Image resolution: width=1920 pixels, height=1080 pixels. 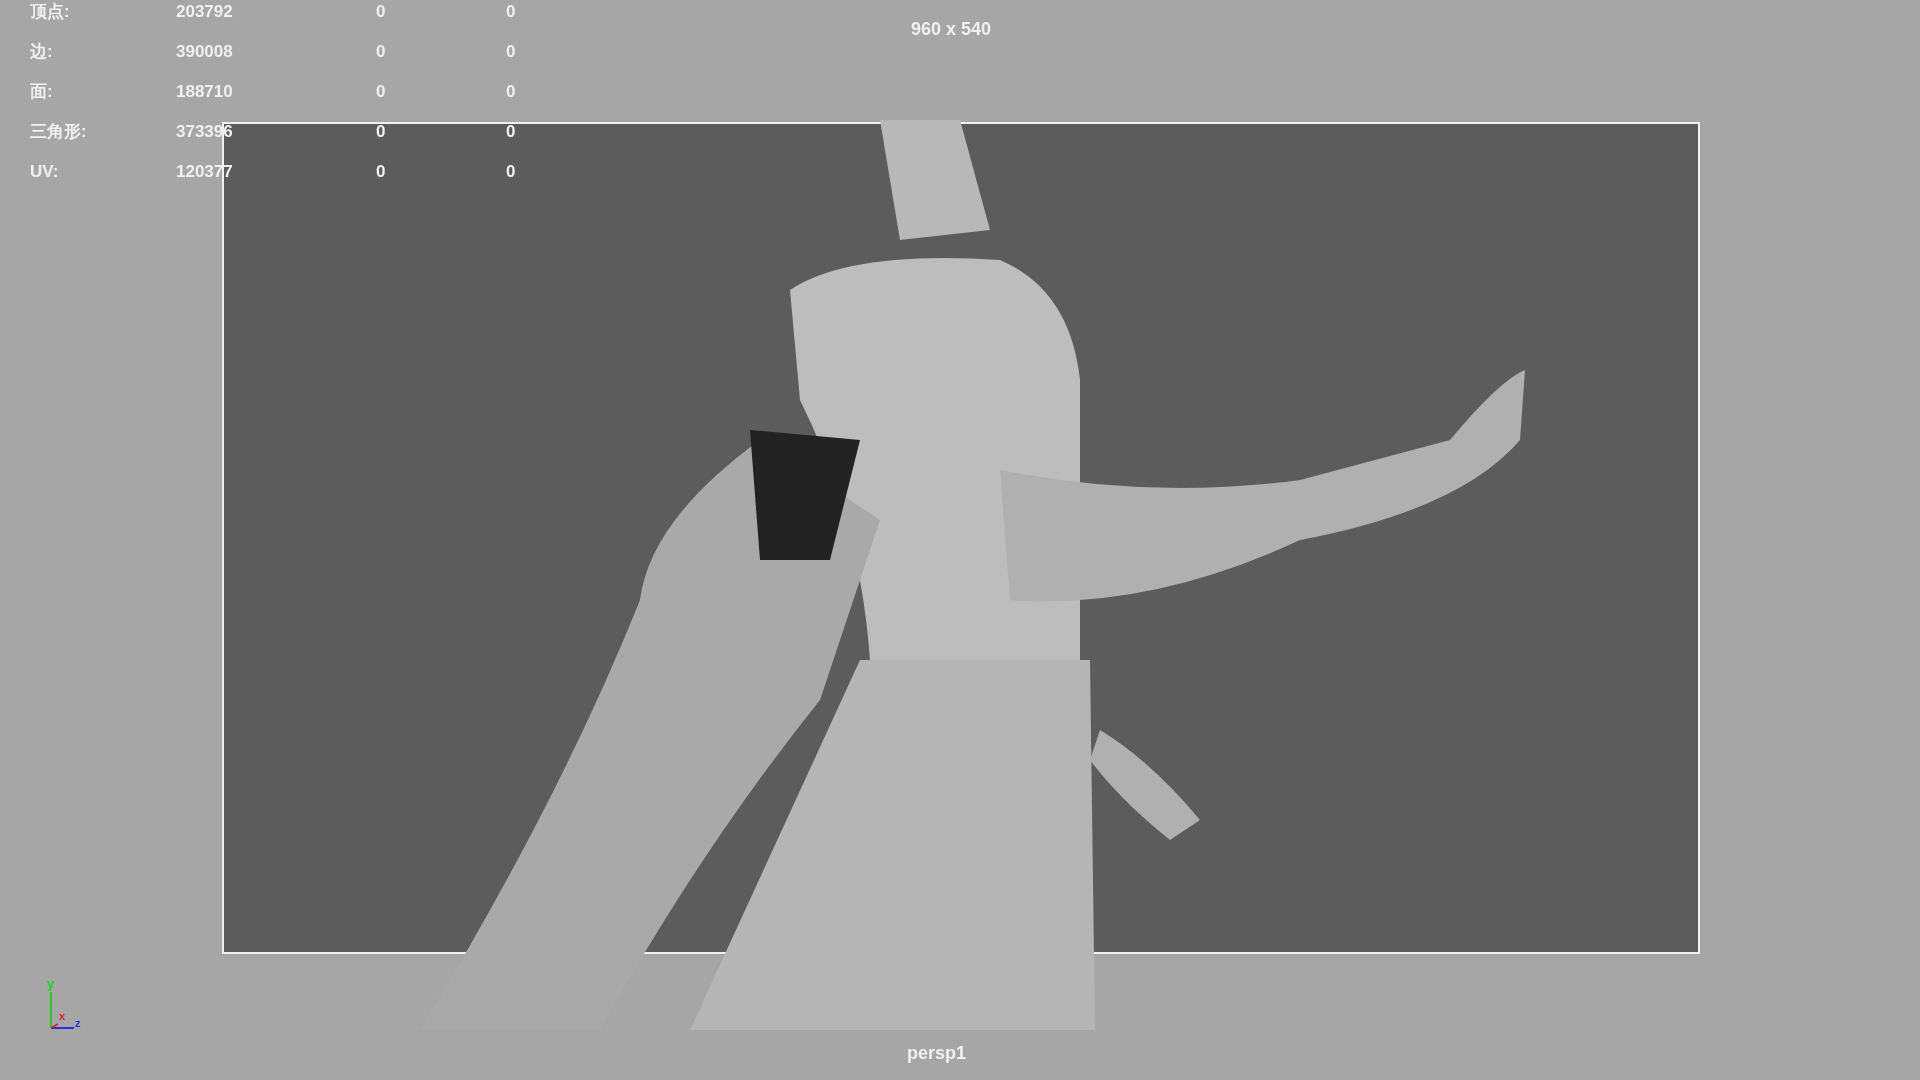 I want to click on stat-label: 顶点:, so click(x=50, y=12).